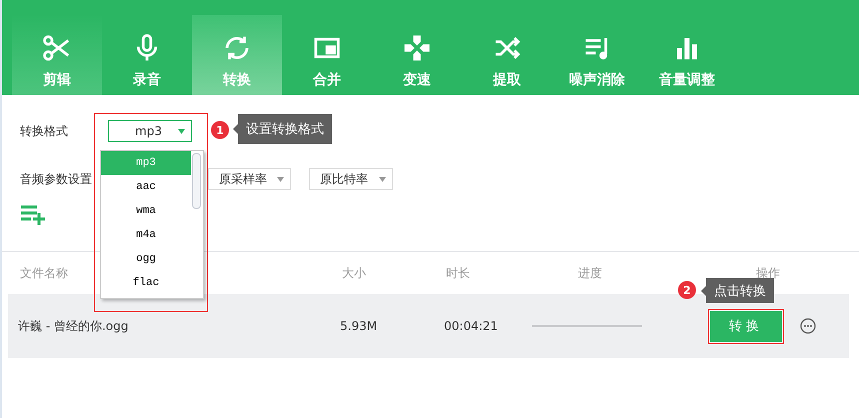  Describe the element at coordinates (237, 55) in the screenshot. I see `toolbar-tab: 转换` at that location.